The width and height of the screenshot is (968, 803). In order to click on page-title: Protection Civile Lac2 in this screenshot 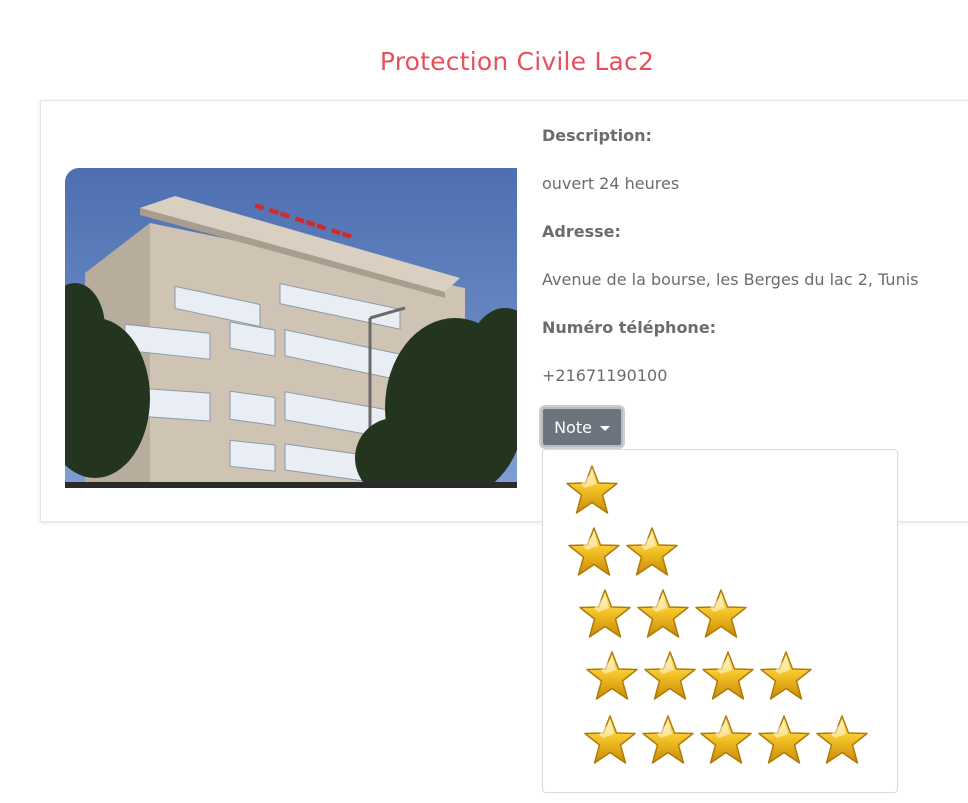, I will do `click(517, 61)`.